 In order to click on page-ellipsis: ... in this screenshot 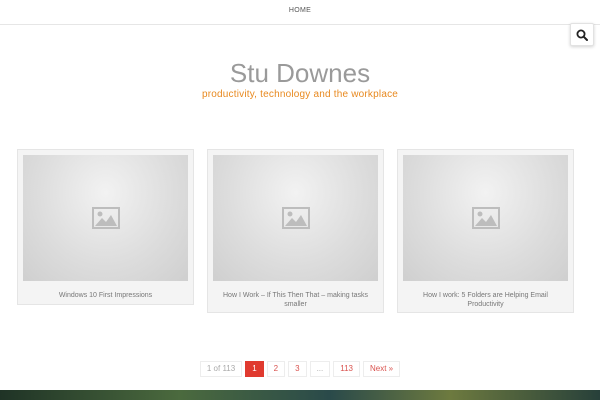, I will do `click(320, 369)`.